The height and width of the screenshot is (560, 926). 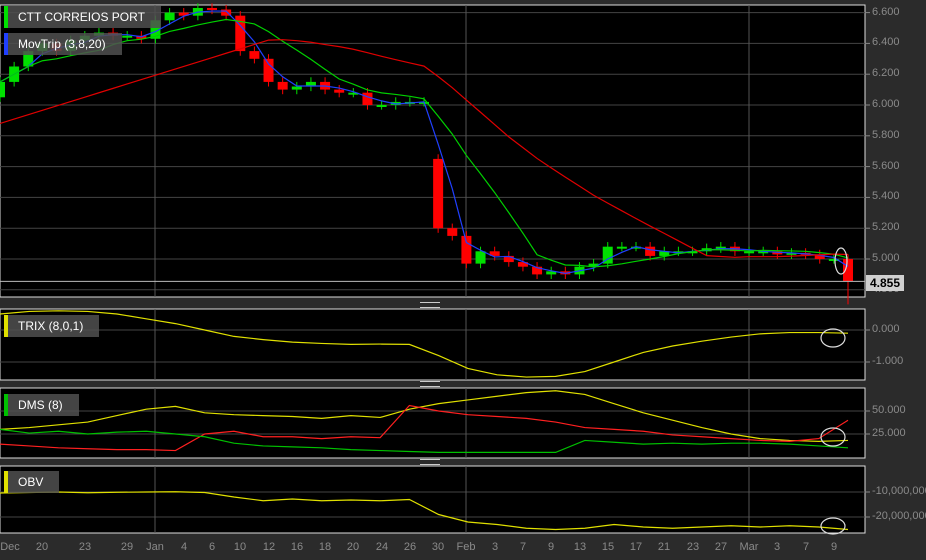 I want to click on dms-title: DMS (8), so click(x=40, y=405).